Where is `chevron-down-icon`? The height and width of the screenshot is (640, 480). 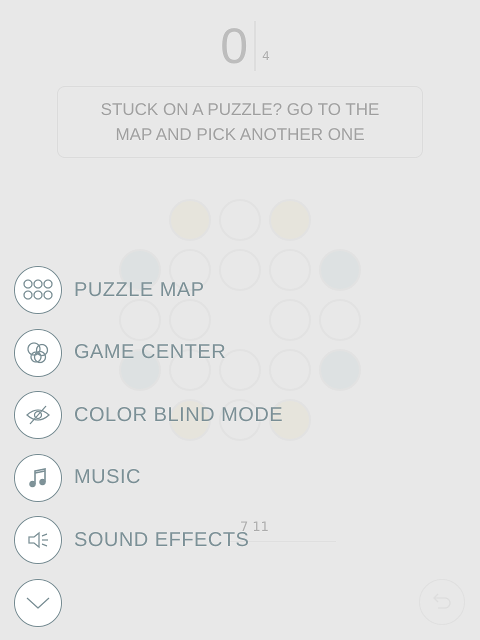 chevron-down-icon is located at coordinates (38, 602).